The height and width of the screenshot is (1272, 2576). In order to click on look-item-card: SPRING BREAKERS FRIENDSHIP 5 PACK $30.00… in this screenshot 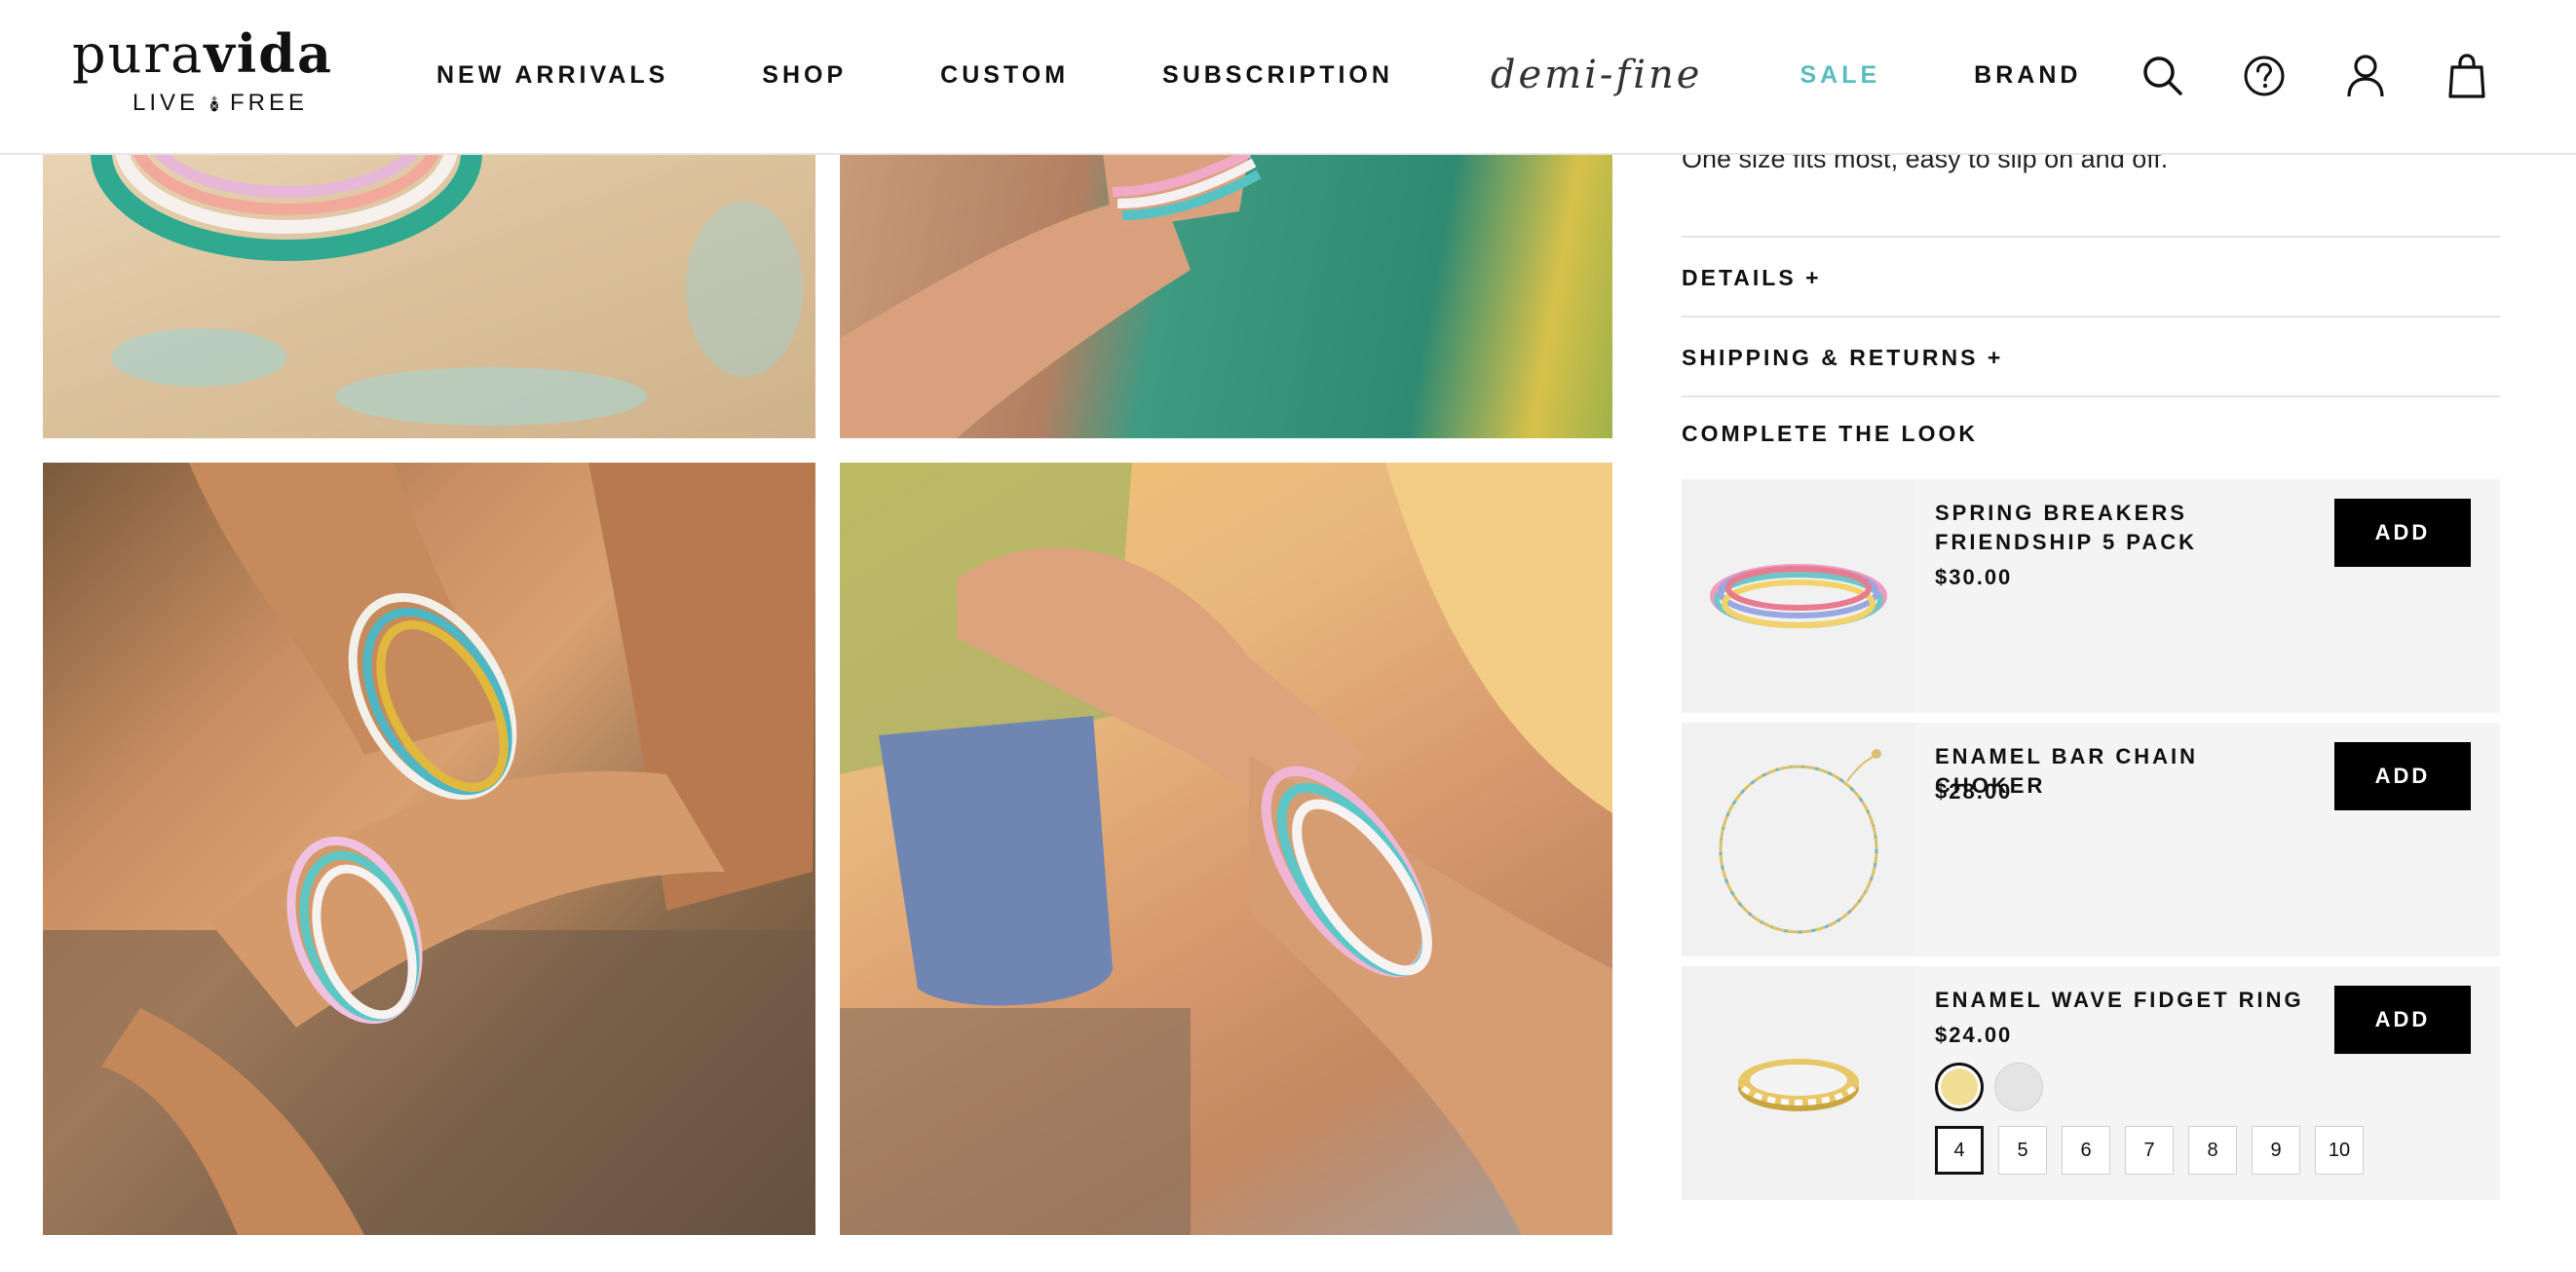, I will do `click(2091, 596)`.